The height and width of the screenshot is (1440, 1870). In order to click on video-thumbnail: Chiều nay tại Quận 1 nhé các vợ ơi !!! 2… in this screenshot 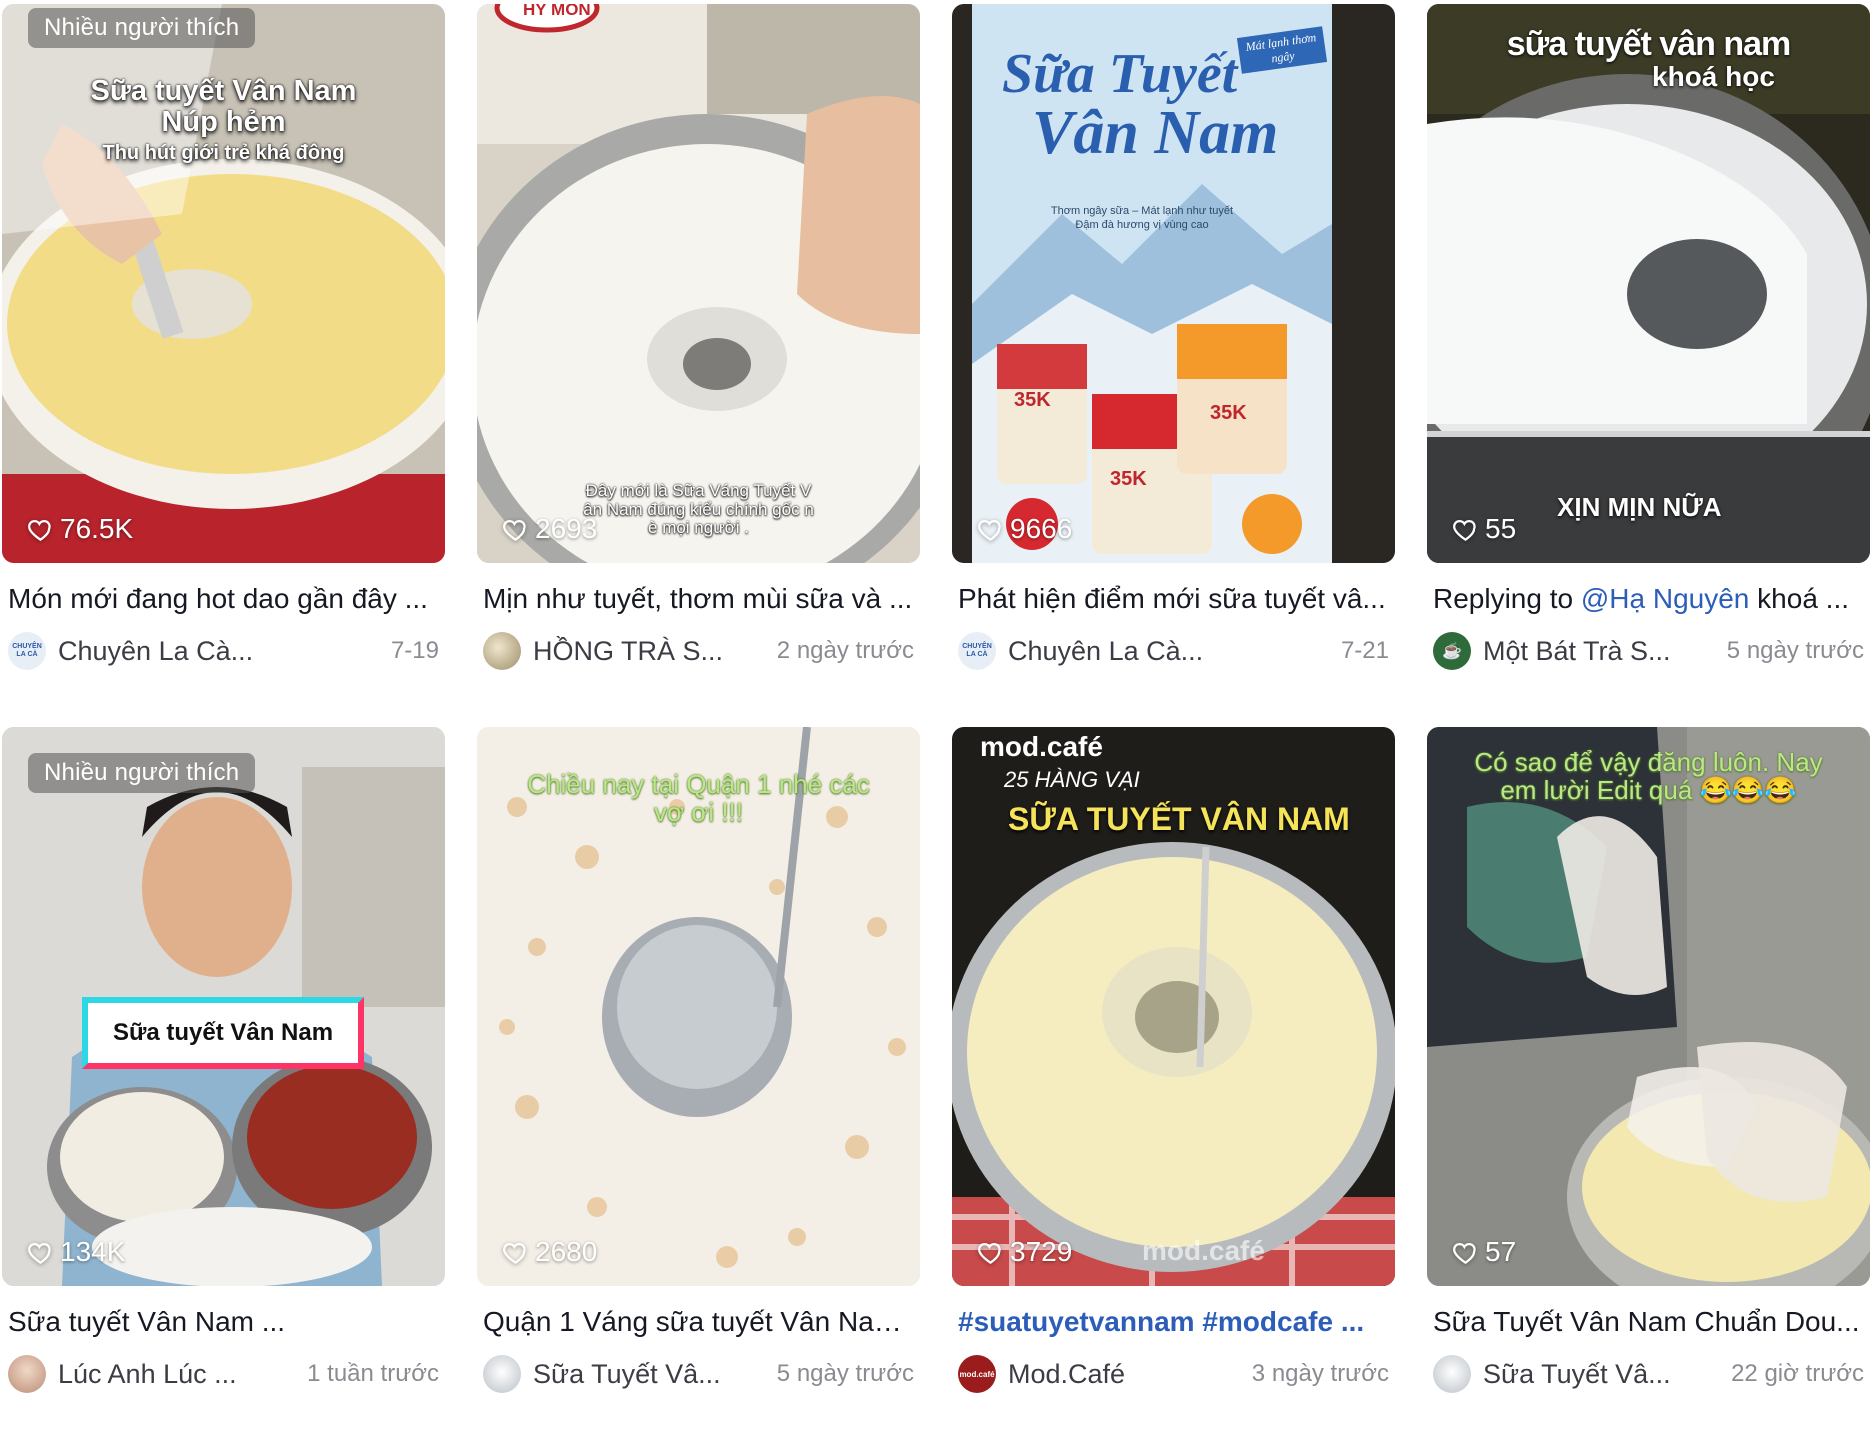, I will do `click(698, 1006)`.